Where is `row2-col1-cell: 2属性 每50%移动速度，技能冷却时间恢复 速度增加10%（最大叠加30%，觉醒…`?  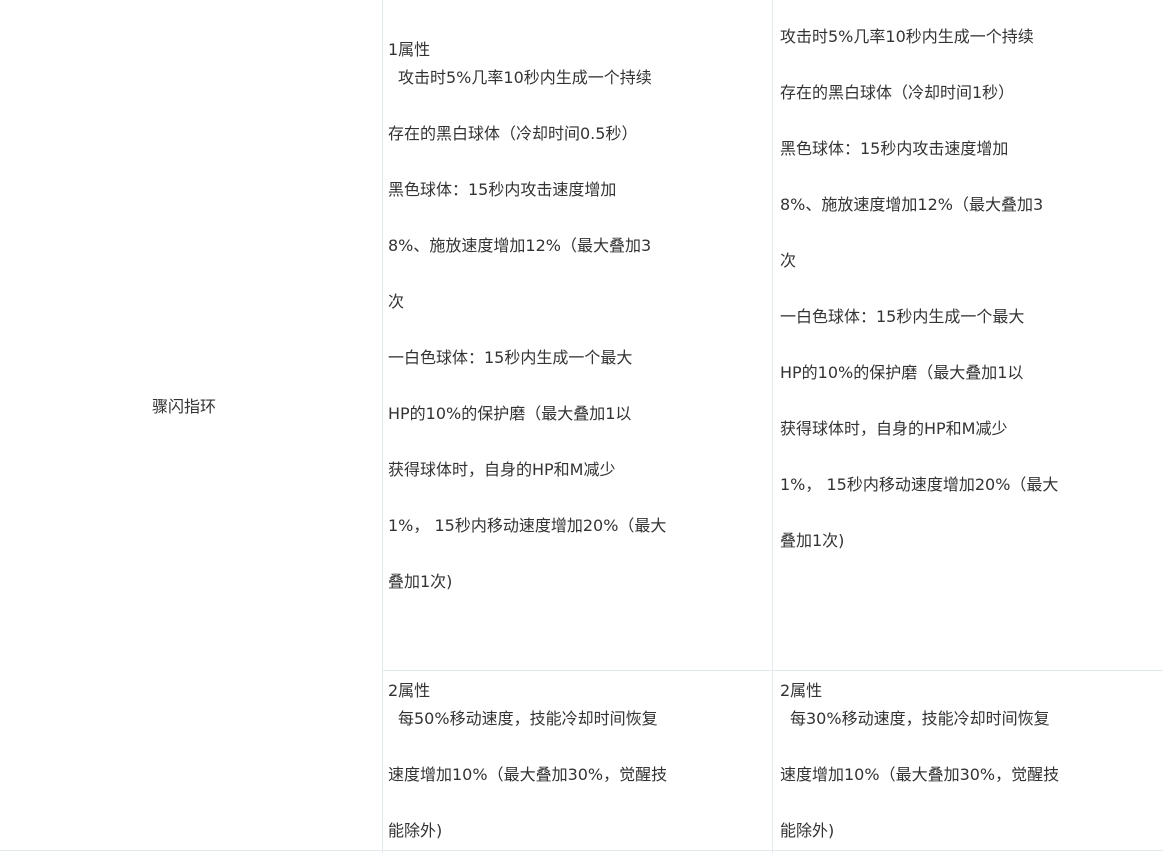 row2-col1-cell: 2属性 每50%移动速度，技能冷却时间恢复 速度增加10%（最大叠加30%，觉醒… is located at coordinates (578, 760).